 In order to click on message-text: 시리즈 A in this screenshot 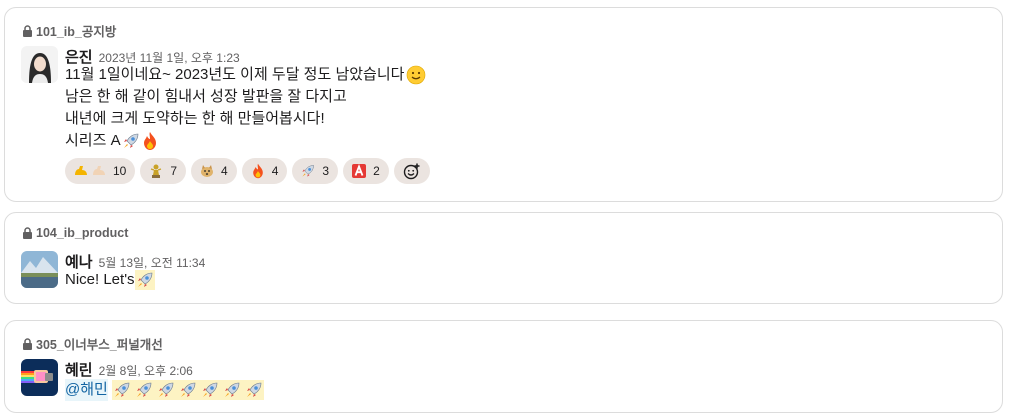, I will do `click(93, 140)`.